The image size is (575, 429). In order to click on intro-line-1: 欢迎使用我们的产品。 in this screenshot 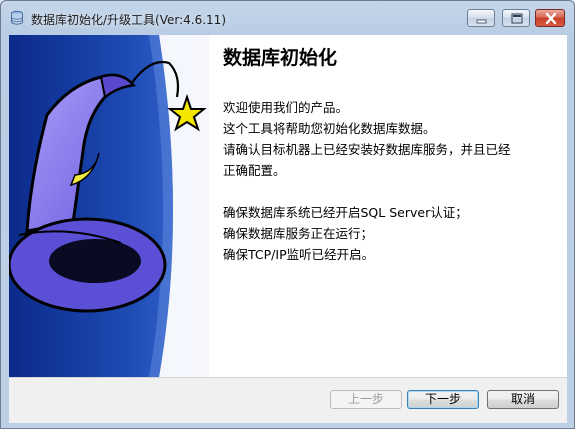, I will do `click(286, 107)`.